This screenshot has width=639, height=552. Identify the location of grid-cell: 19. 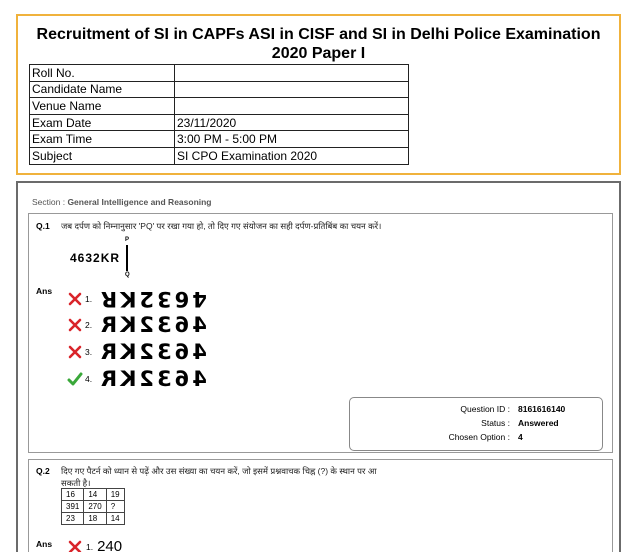
(115, 494).